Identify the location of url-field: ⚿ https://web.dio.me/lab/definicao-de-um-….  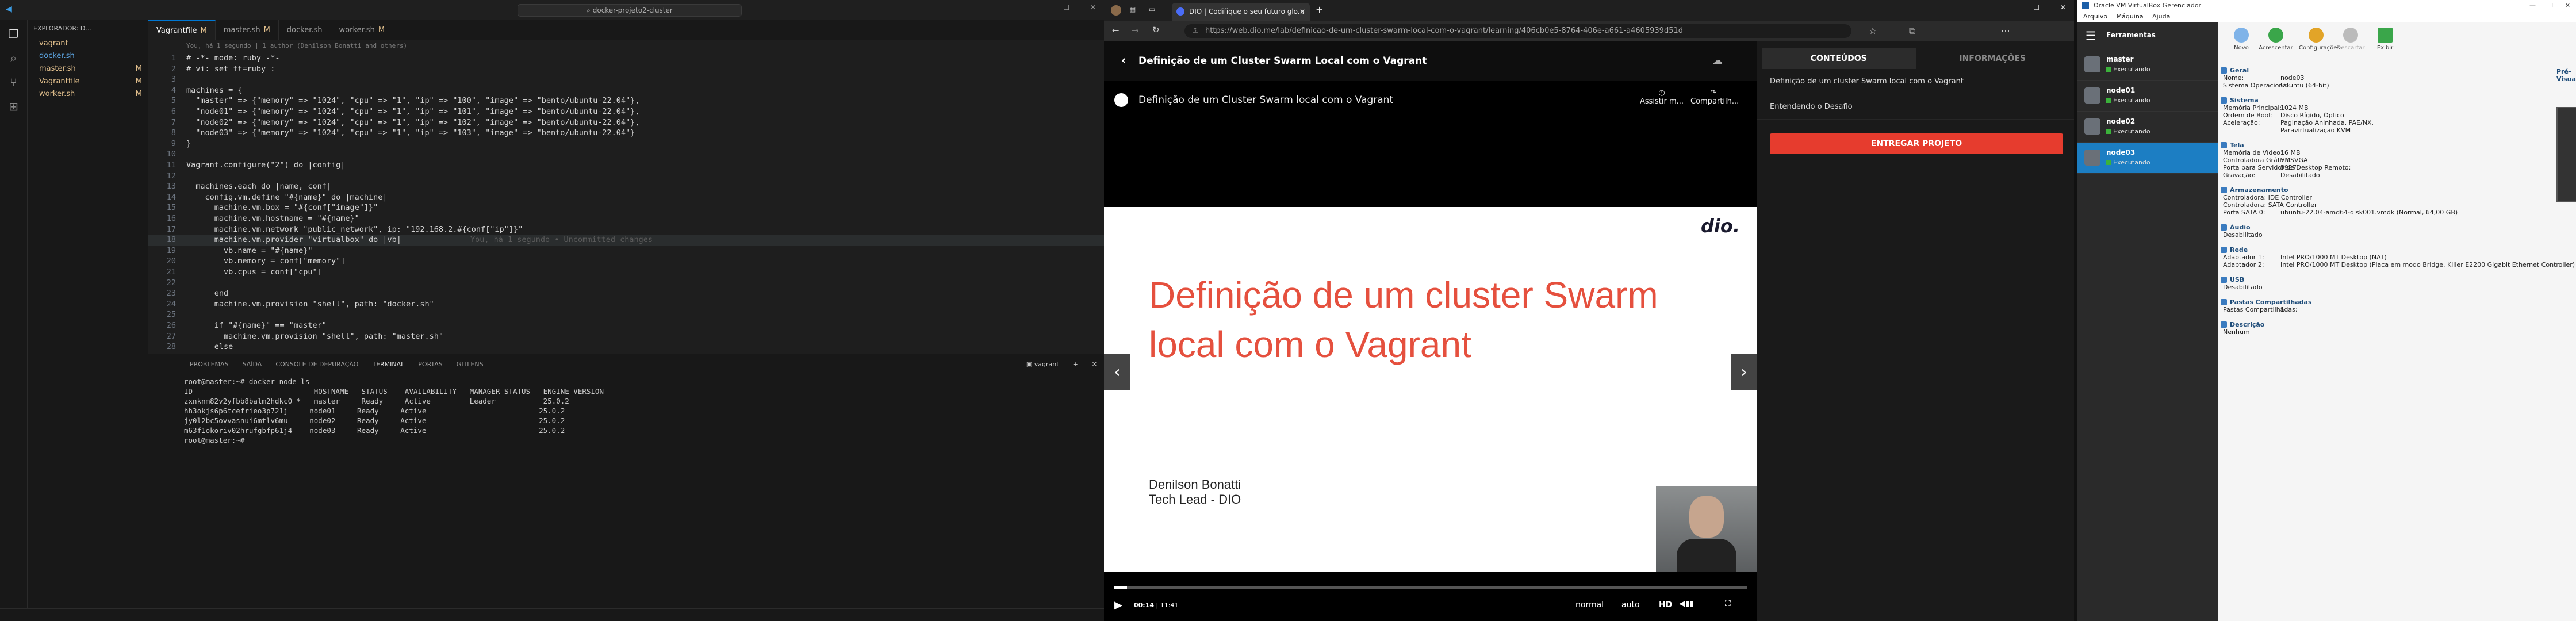
(1517, 31).